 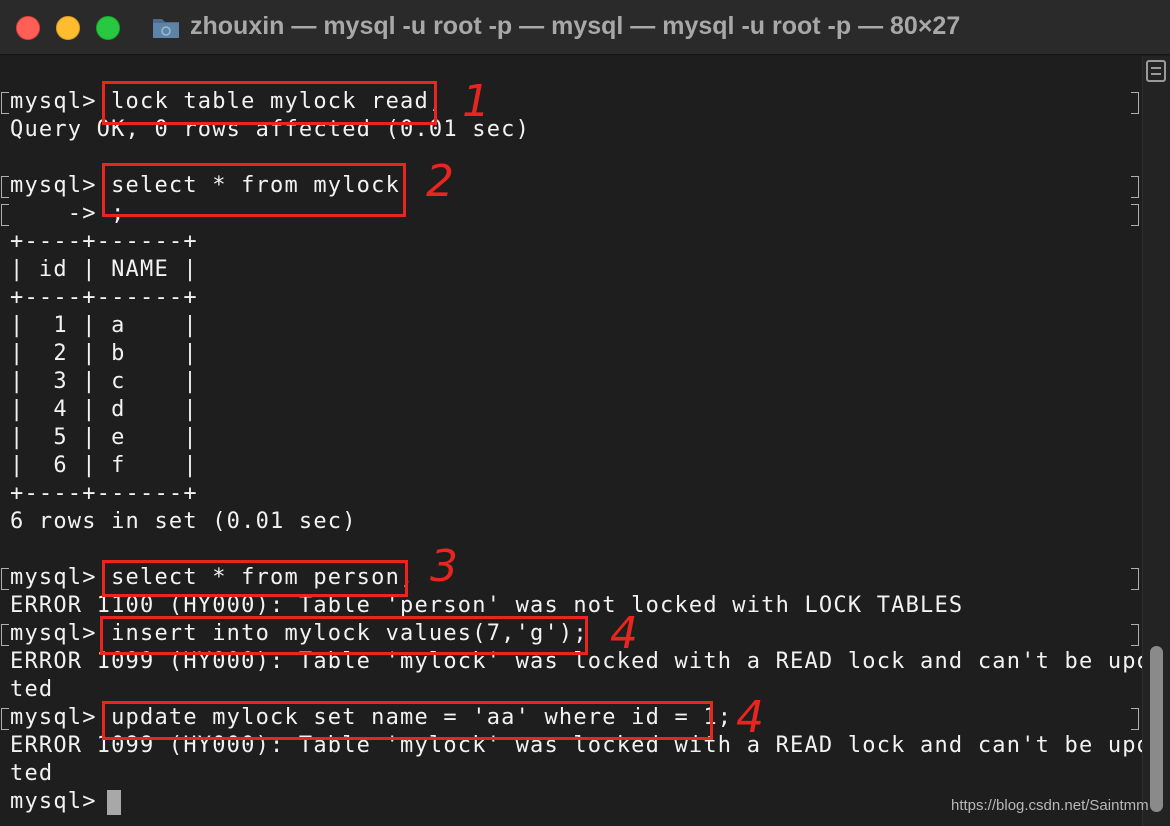 I want to click on terminal-line: | 3 | c |, so click(x=104, y=381).